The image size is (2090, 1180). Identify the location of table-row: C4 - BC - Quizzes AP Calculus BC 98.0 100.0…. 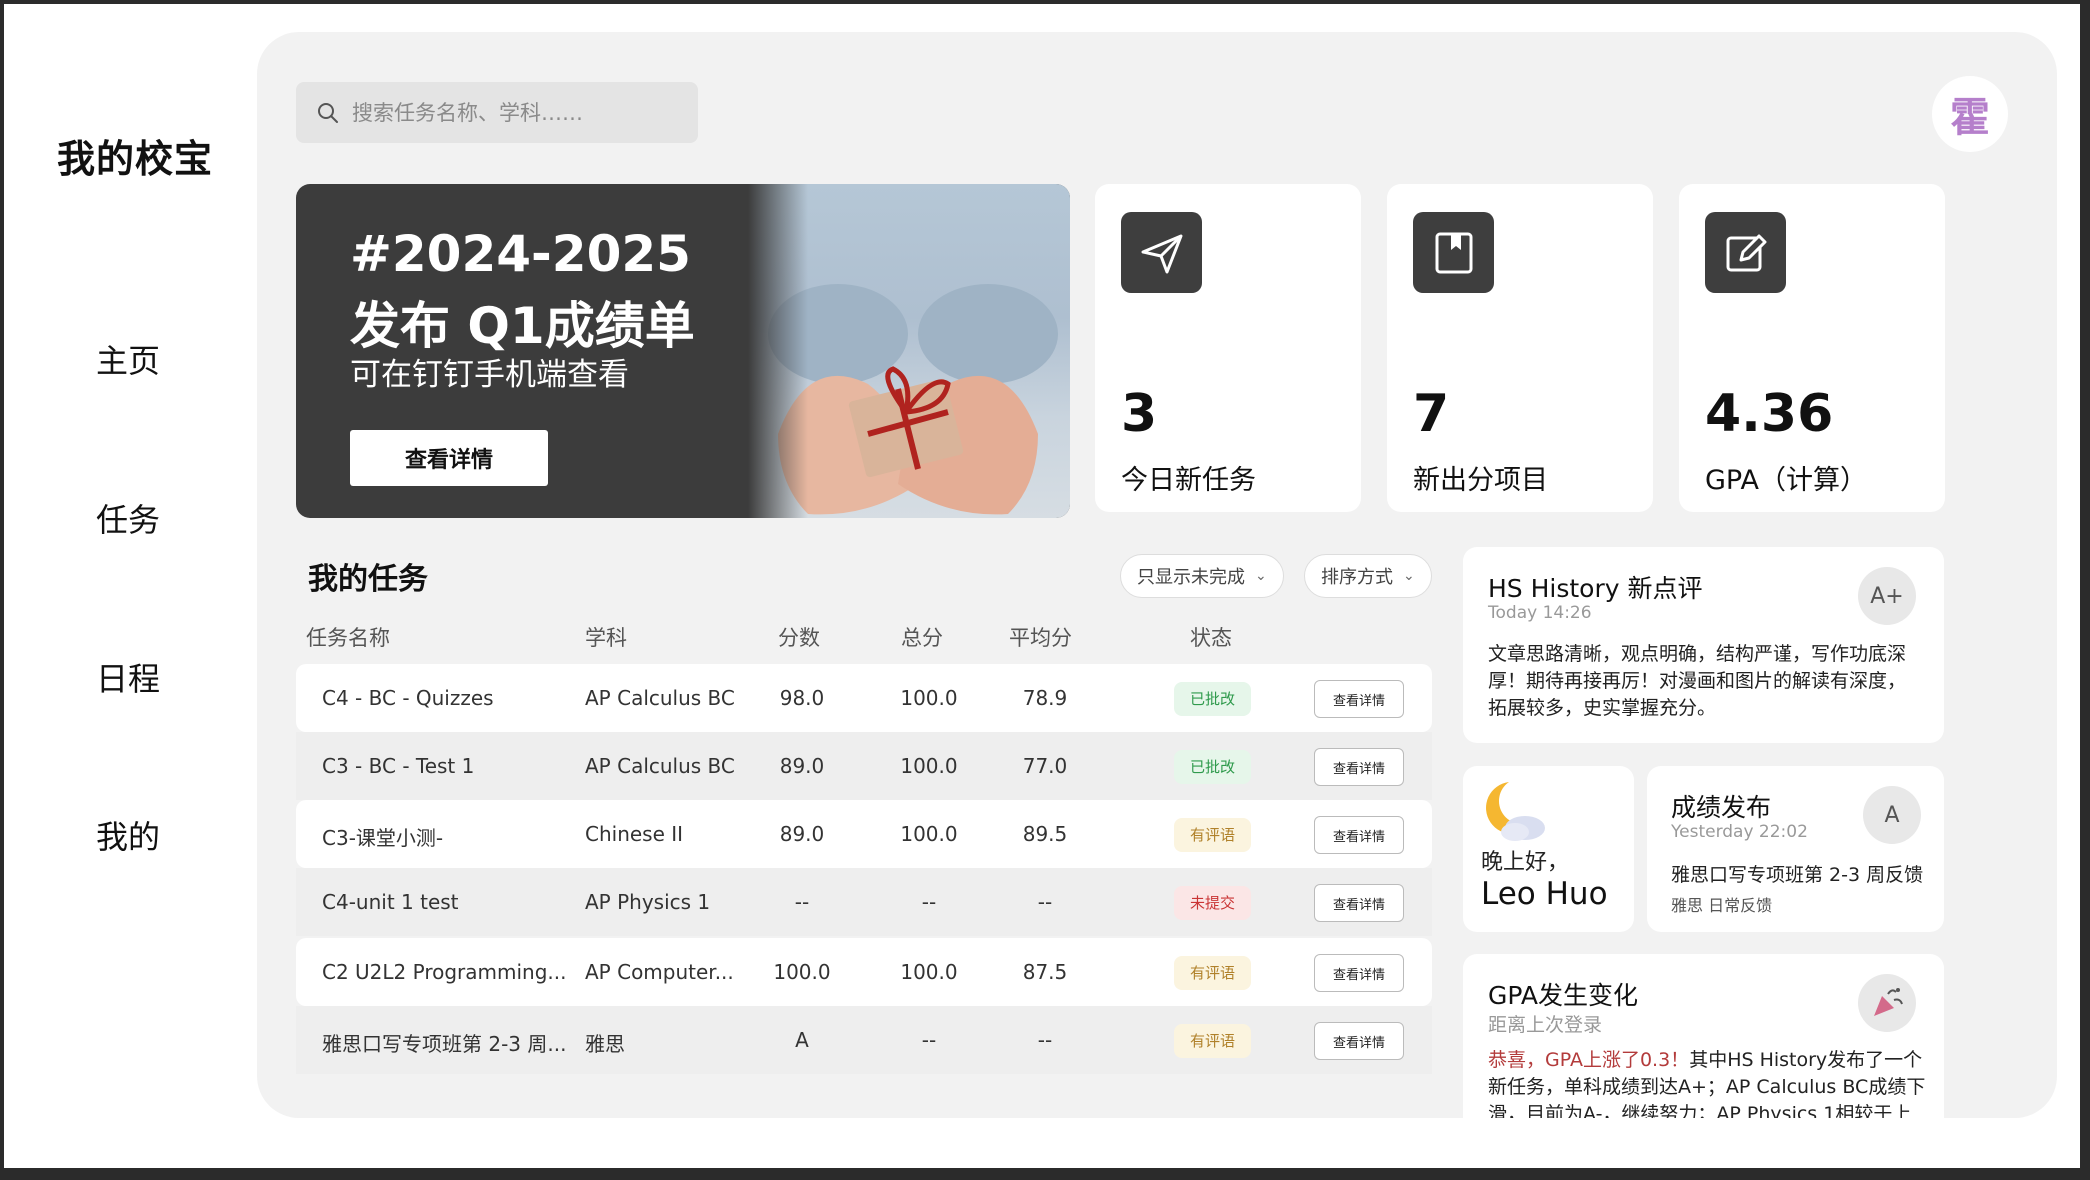
(864, 698).